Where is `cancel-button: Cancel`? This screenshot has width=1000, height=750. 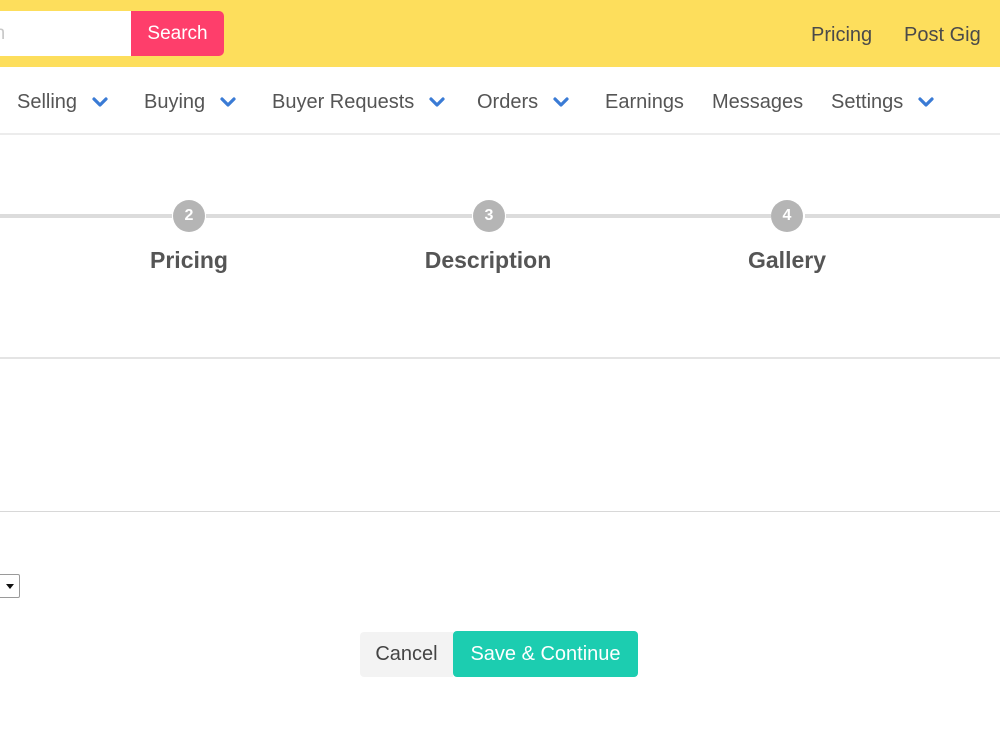 cancel-button: Cancel is located at coordinates (406, 654).